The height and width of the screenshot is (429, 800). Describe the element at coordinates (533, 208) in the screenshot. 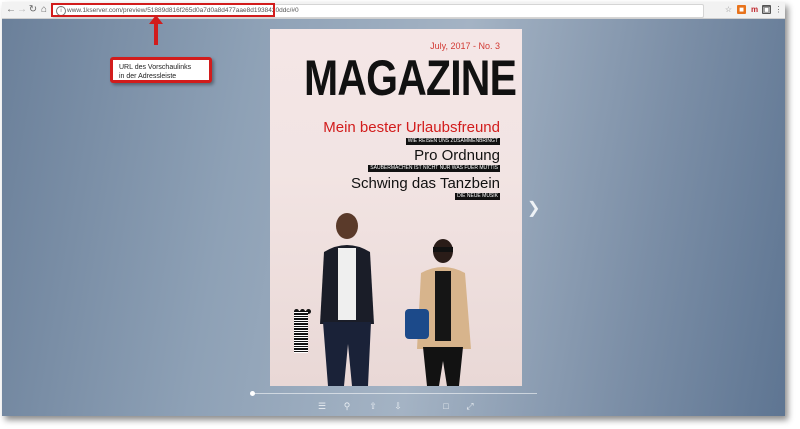

I see `next-page-icon: ❯` at that location.